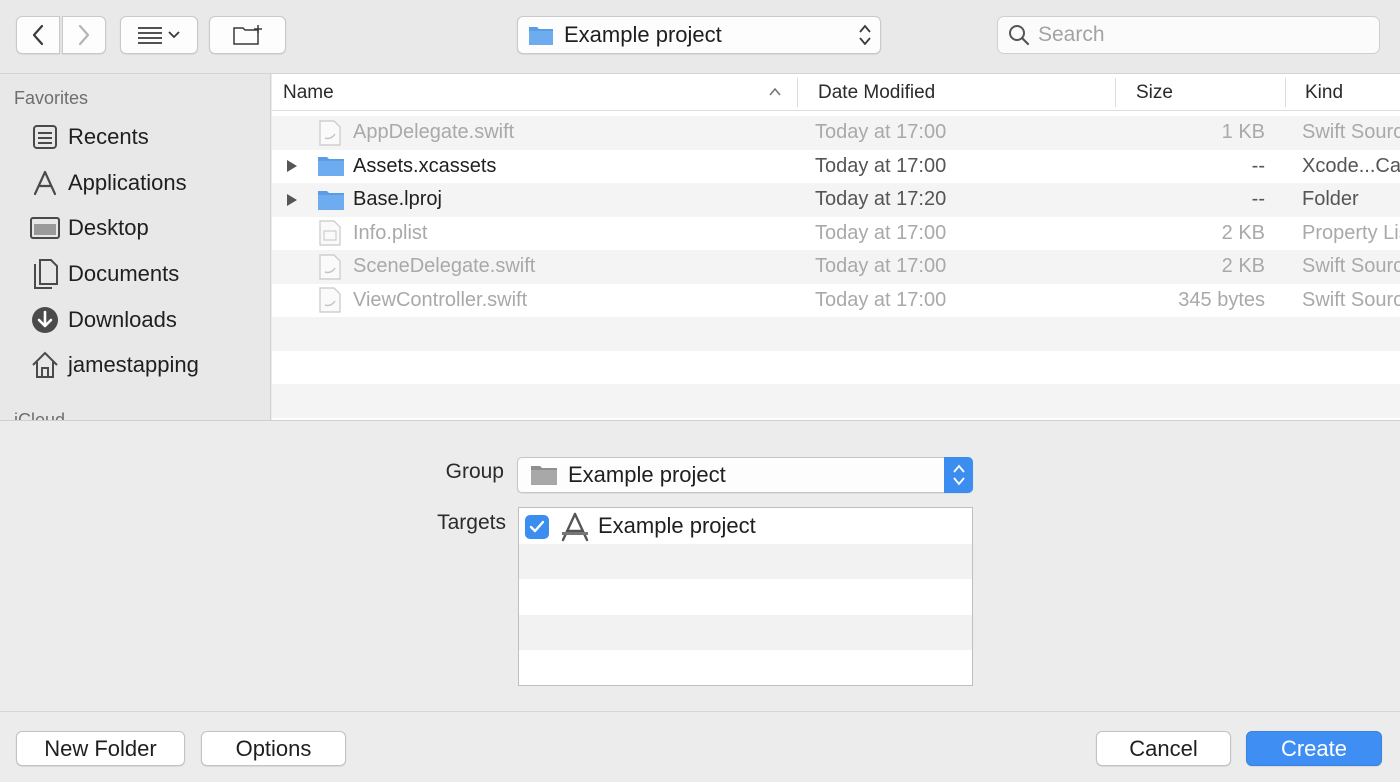  I want to click on column-header-size: Size, so click(1154, 92).